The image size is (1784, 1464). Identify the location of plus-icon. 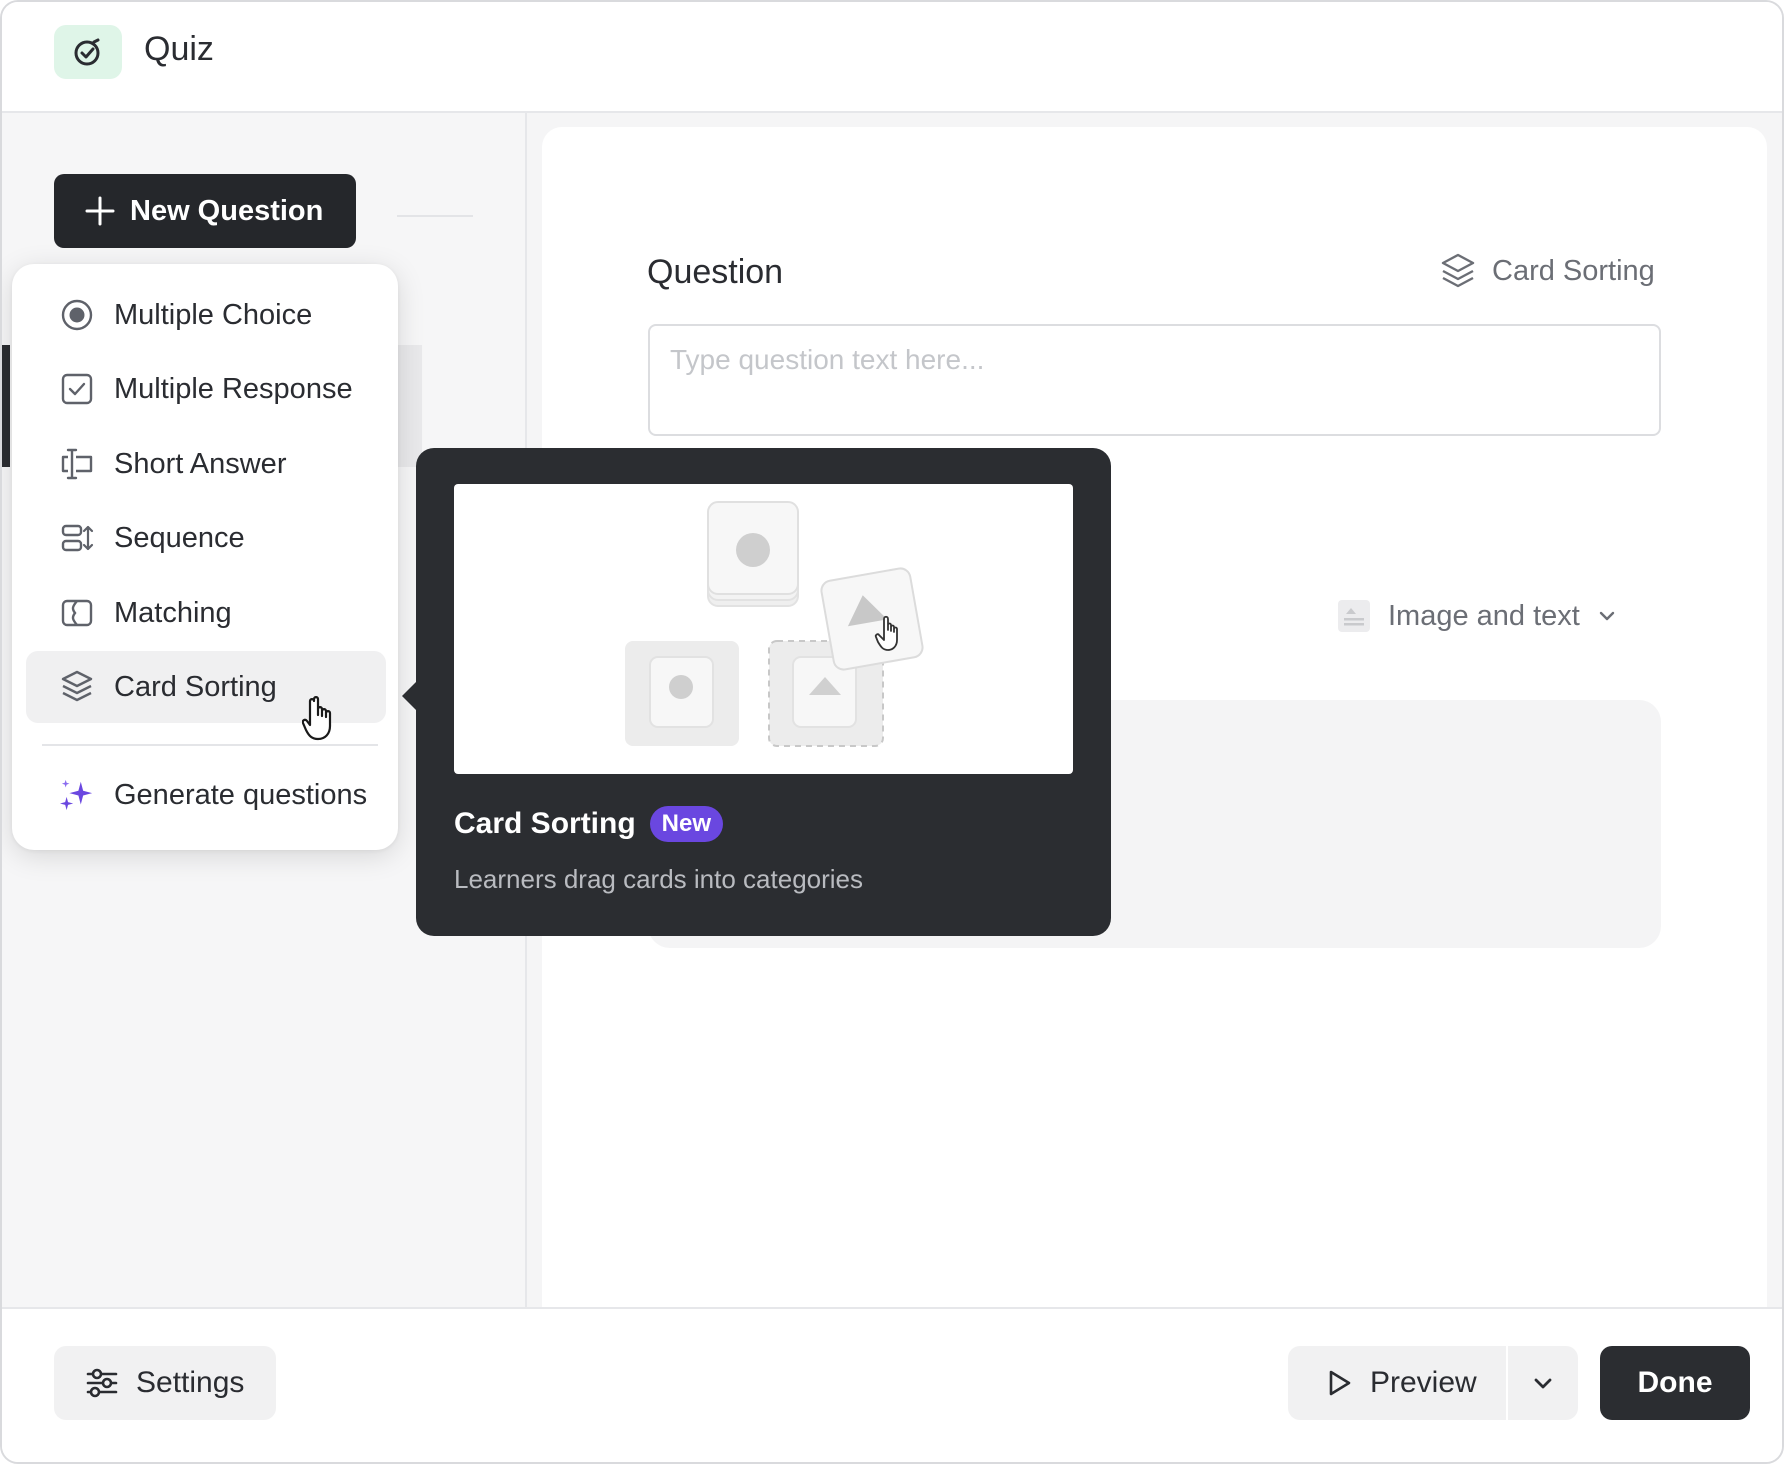
(100, 211).